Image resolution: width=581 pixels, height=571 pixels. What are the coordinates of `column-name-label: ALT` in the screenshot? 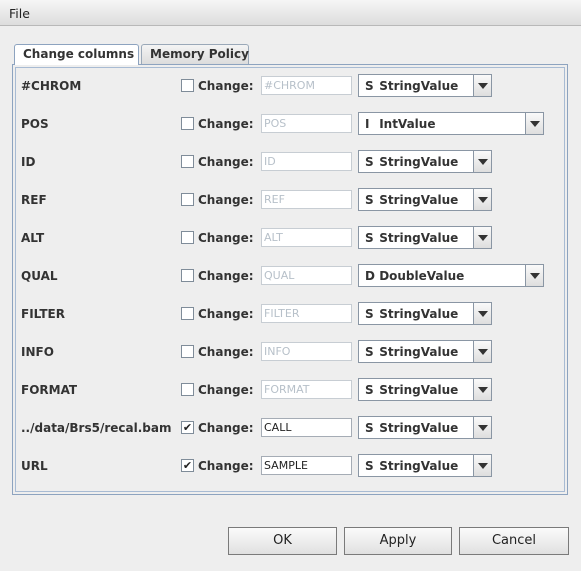 It's located at (33, 238).